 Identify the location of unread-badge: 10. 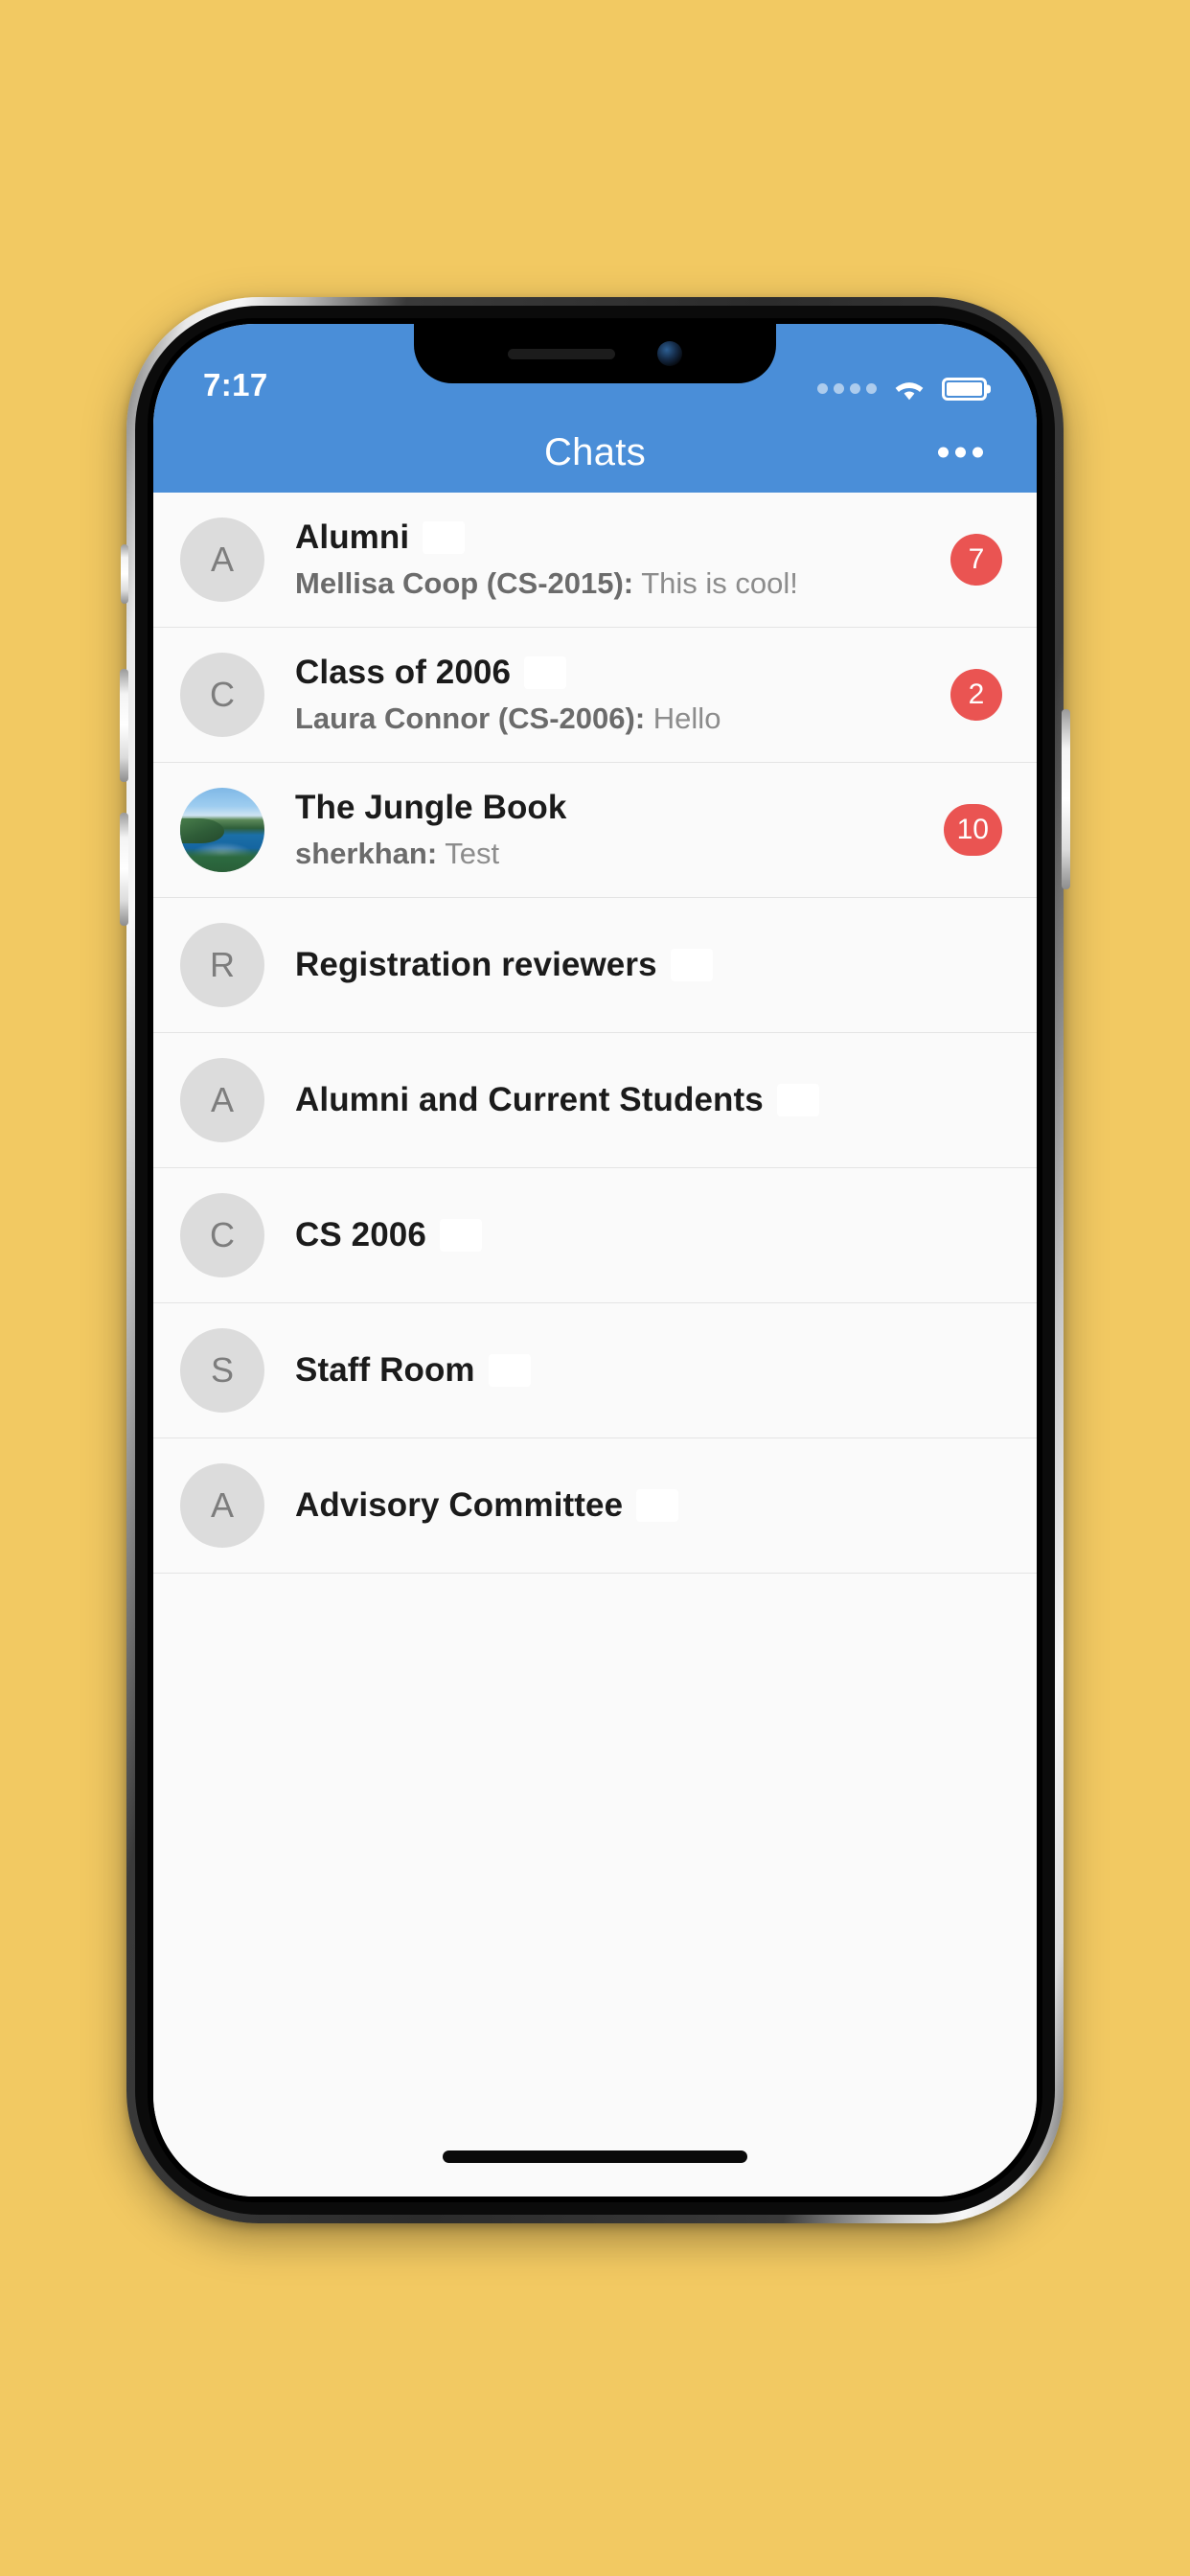
(973, 830).